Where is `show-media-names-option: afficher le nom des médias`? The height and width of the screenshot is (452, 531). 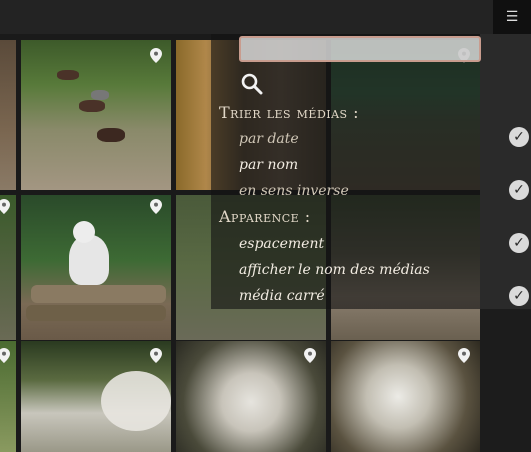
show-media-names-option: afficher le nom des médias is located at coordinates (334, 270).